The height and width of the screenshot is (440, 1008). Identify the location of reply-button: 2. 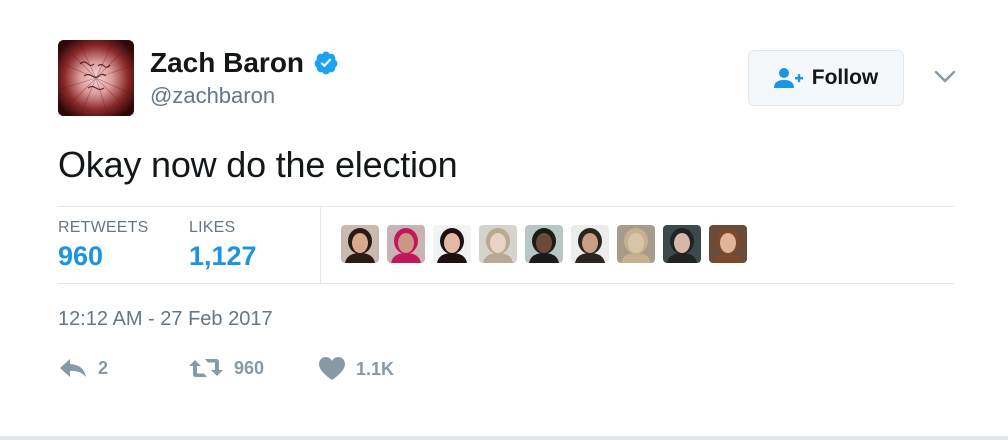
(83, 368).